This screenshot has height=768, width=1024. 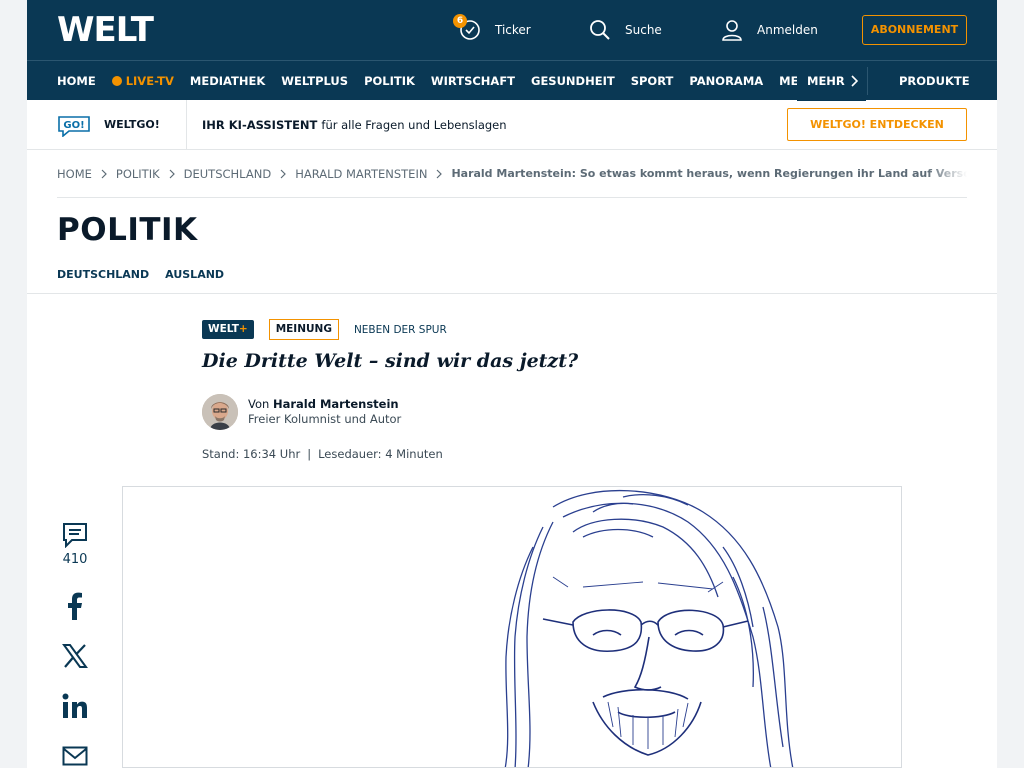 What do you see at coordinates (414, 125) in the screenshot?
I see `weltgo-tagline-text: für alle Fragen und Lebenslagen` at bounding box center [414, 125].